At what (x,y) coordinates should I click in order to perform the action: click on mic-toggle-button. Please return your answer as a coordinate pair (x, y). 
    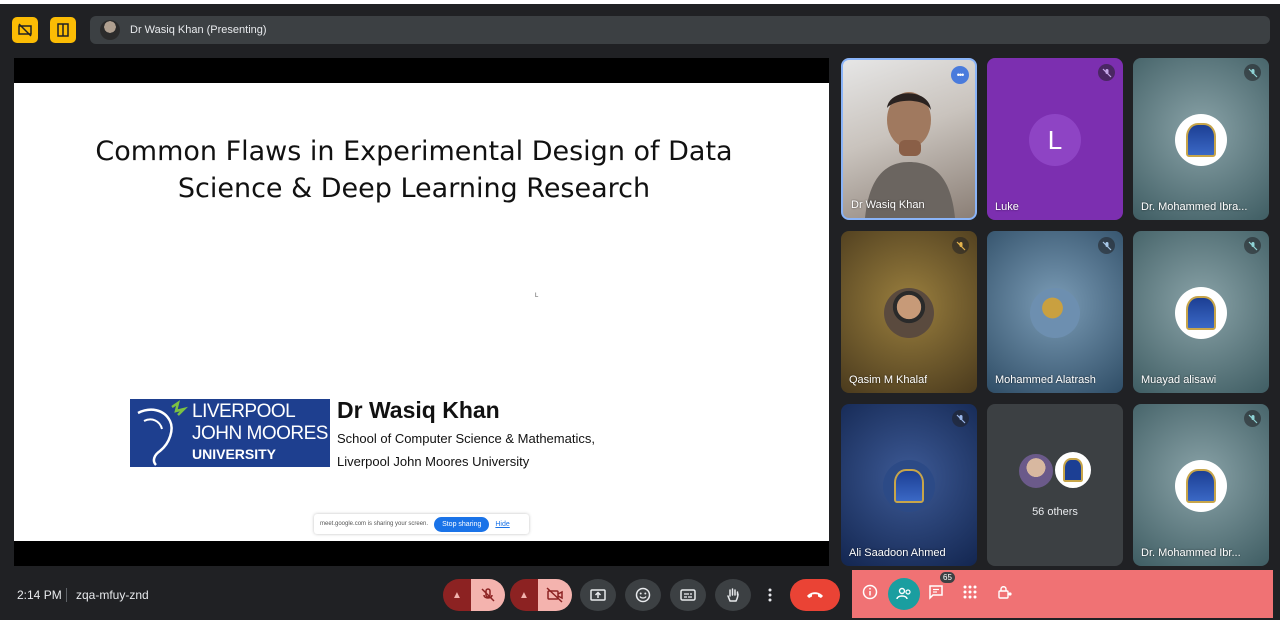
    Looking at the image, I should click on (488, 595).